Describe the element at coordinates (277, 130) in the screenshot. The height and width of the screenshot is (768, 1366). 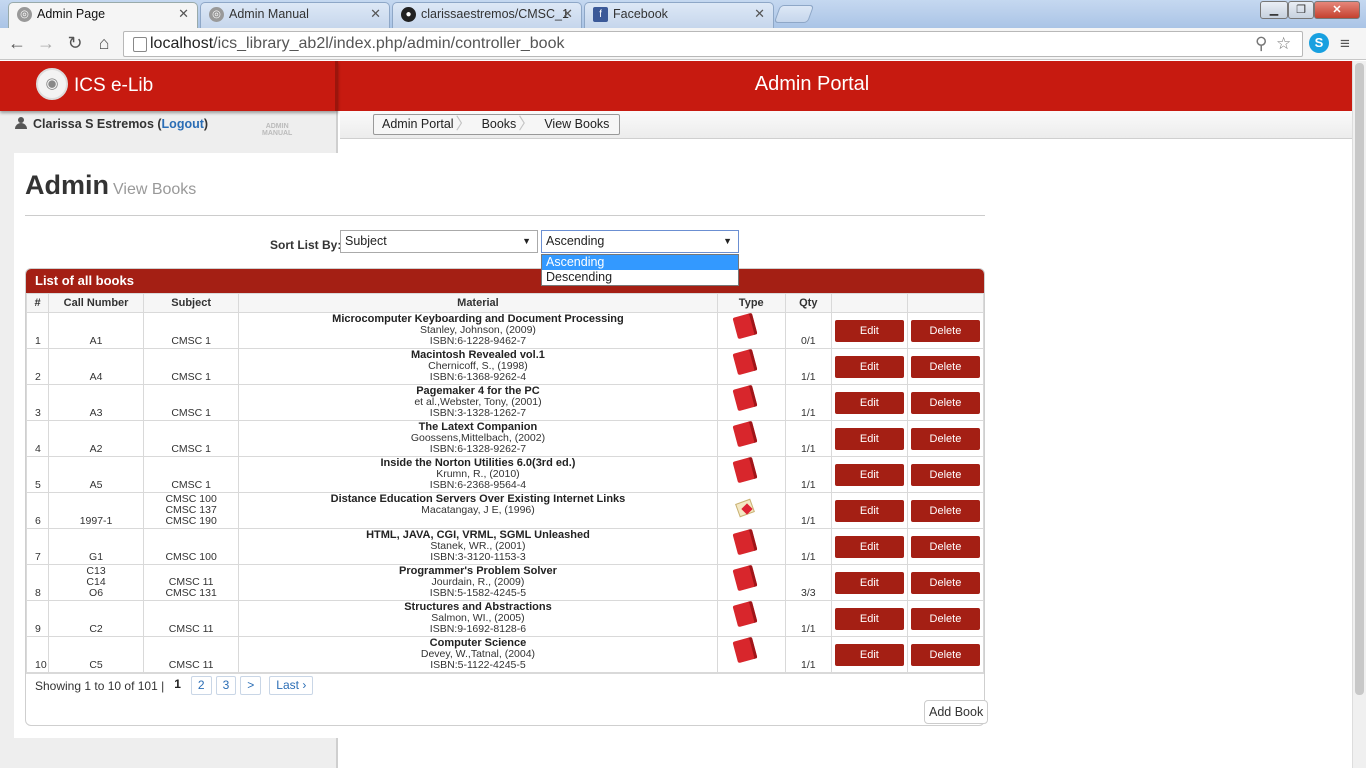
I see `admin-manual-link: ADMIN MANUAL` at that location.